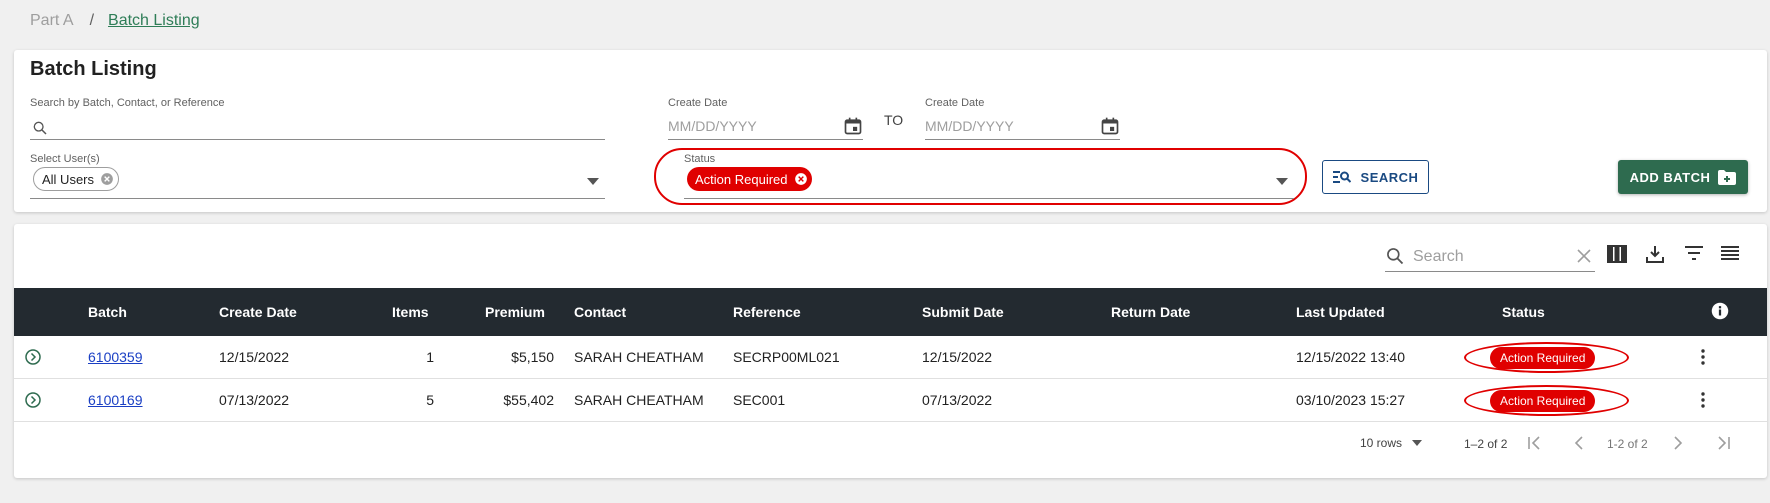 This screenshot has height=503, width=1770. I want to click on rows-per-page-label: 10 rows, so click(1381, 443).